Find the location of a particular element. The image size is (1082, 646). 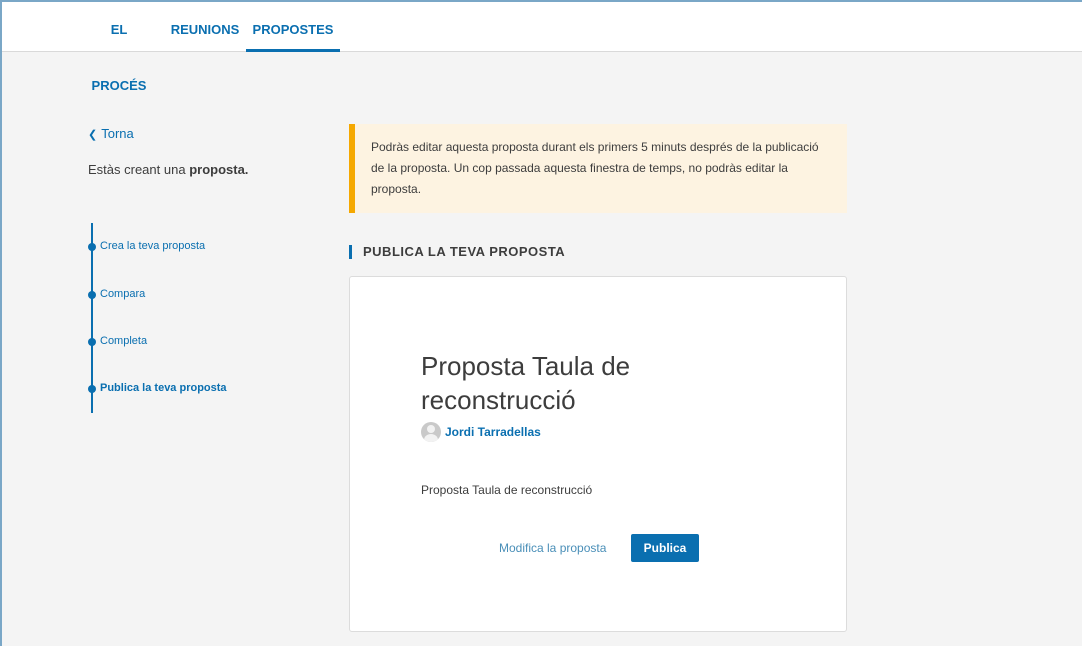

section-title: PUBLICA LA TEVA PROPOSTA is located at coordinates (457, 251).